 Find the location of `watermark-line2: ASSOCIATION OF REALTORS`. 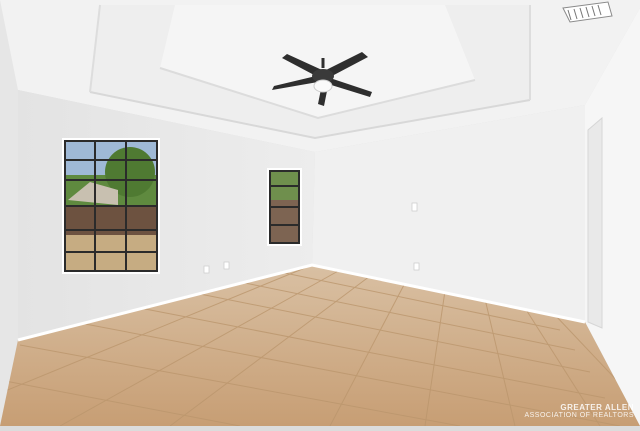

watermark-line2: ASSOCIATION OF REALTORS is located at coordinates (579, 415).